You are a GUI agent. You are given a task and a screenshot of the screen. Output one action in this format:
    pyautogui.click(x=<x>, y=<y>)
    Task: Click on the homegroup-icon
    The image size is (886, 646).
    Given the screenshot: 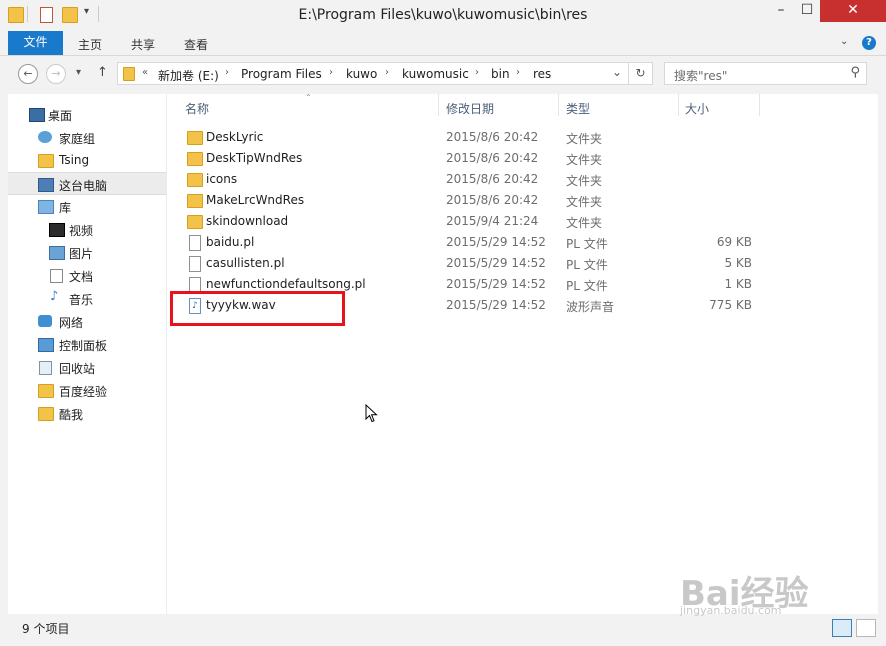 What is the action you would take?
    pyautogui.click(x=45, y=137)
    